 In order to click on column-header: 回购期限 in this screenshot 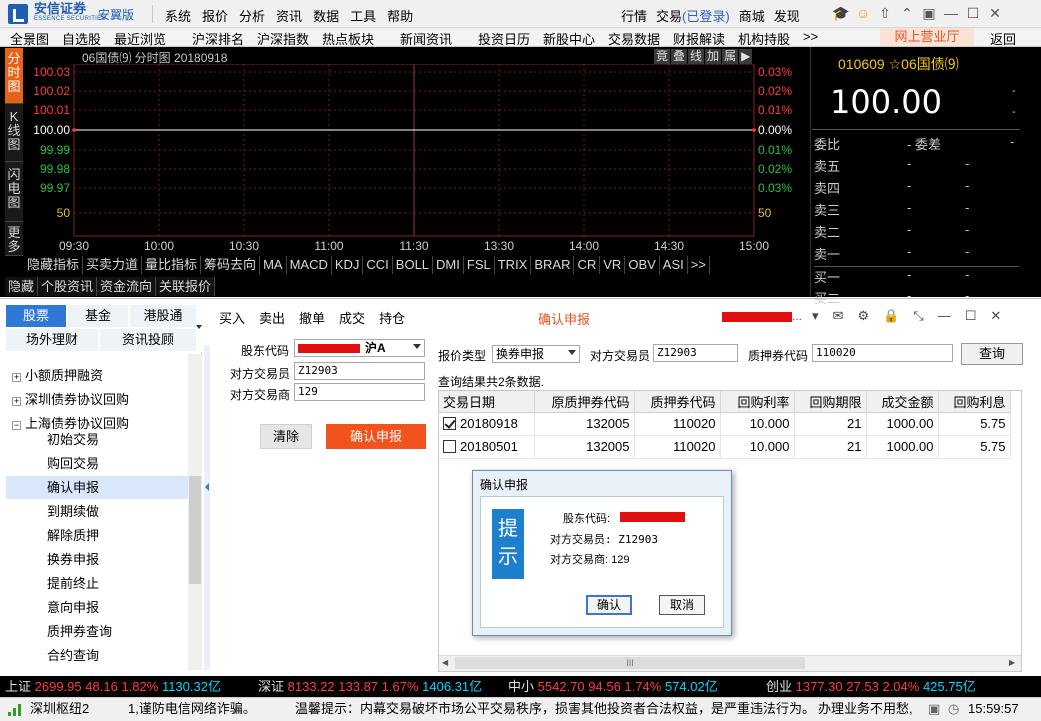, I will do `click(830, 402)`.